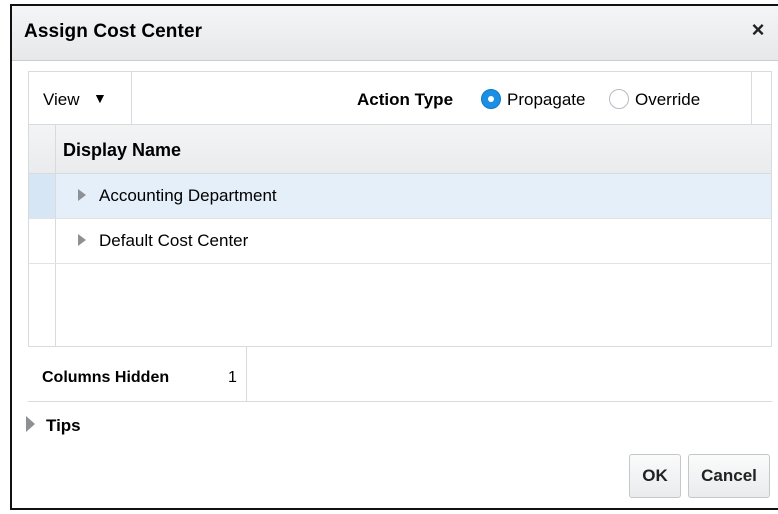 This screenshot has width=778, height=514. Describe the element at coordinates (729, 476) in the screenshot. I see `cancel-button: Cancel` at that location.